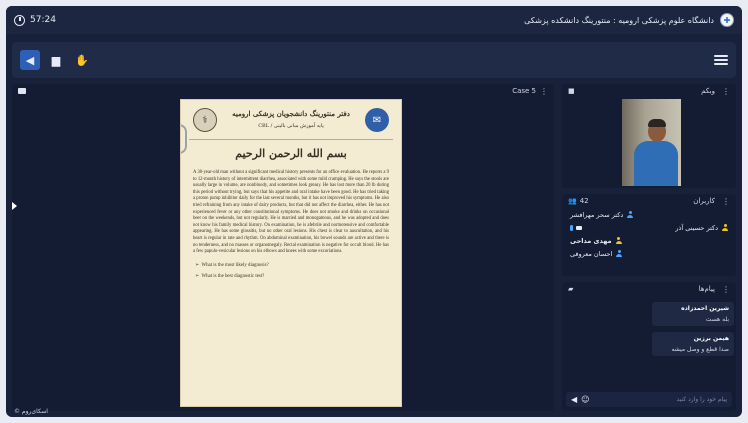 This screenshot has height=423, width=748. Describe the element at coordinates (377, 120) in the screenshot. I see `mentoring-logo-icon: ✉` at that location.